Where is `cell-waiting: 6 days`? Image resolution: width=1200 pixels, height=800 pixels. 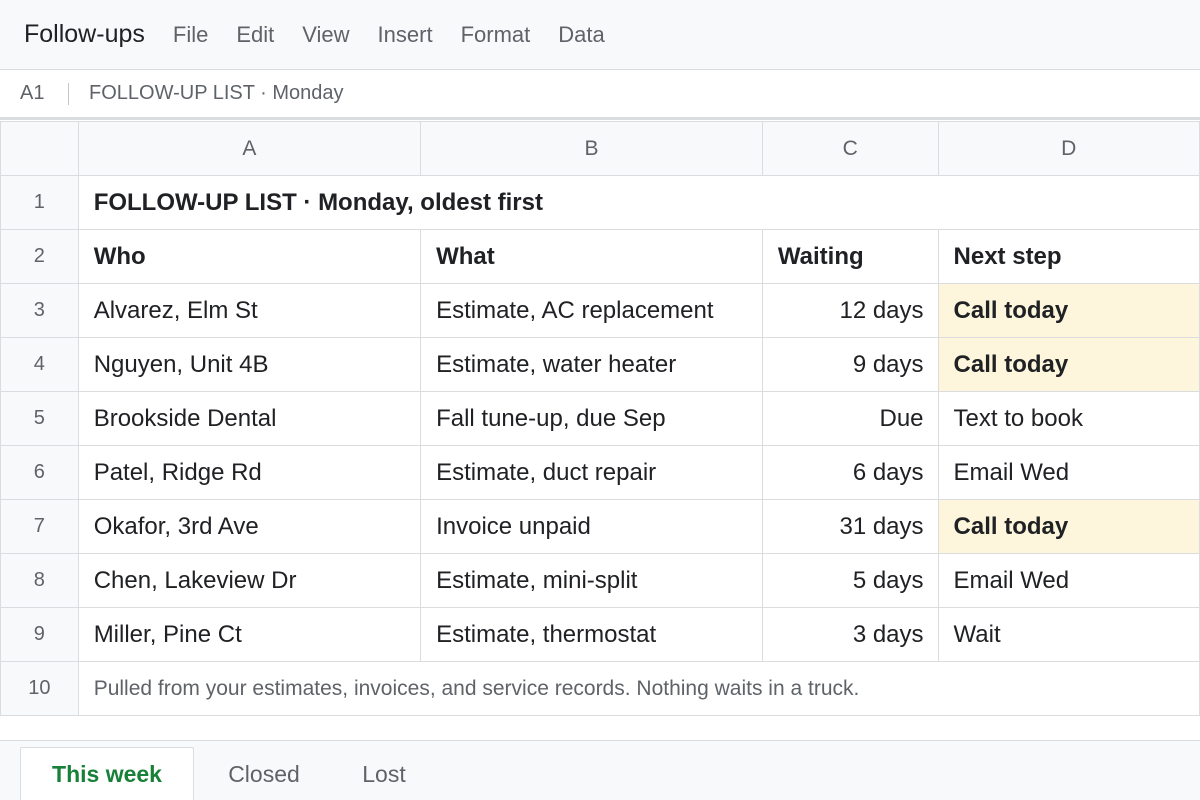
cell-waiting: 6 days is located at coordinates (850, 472).